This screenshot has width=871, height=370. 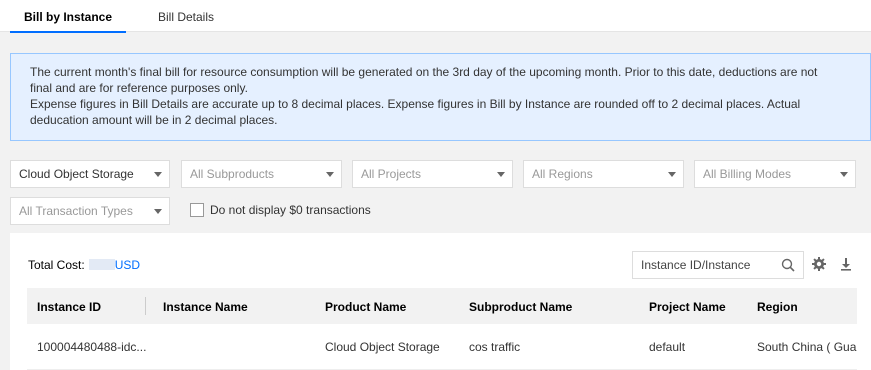 What do you see at coordinates (747, 174) in the screenshot?
I see `billing-mode-select-value: All Billing Modes` at bounding box center [747, 174].